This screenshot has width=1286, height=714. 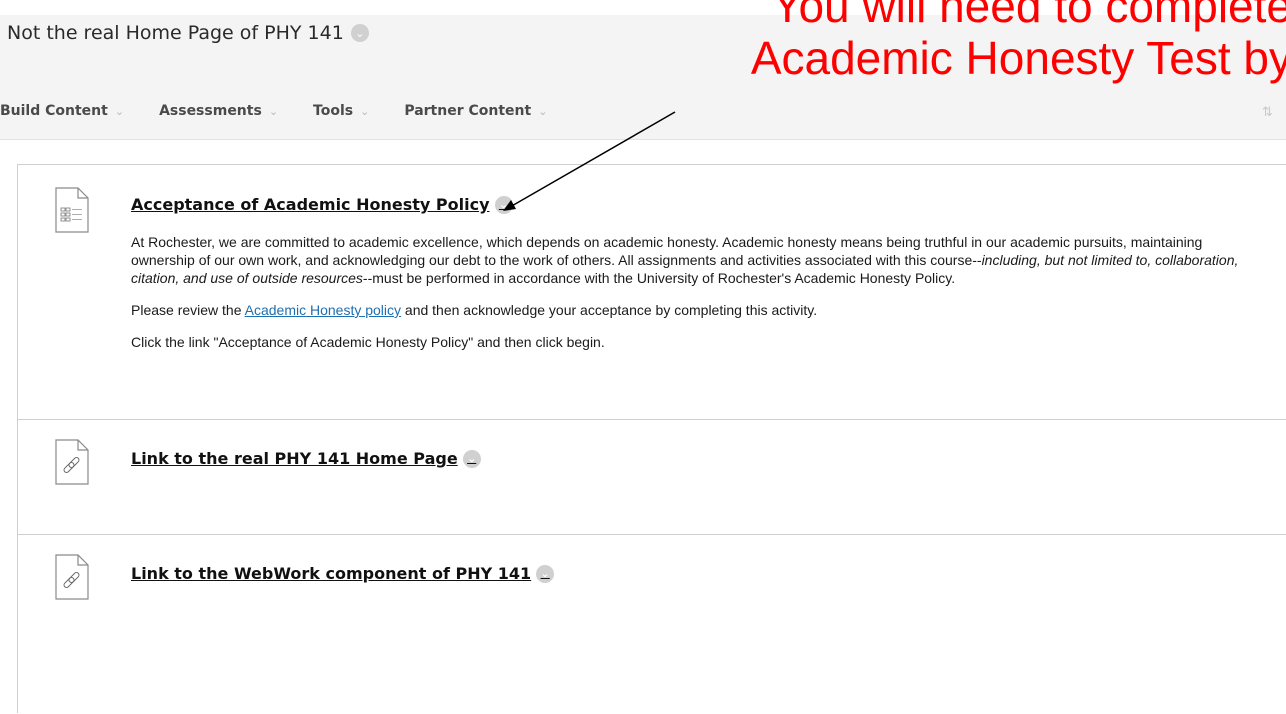 What do you see at coordinates (1018, 58) in the screenshot?
I see `annotation-line-2: Academic Honesty Test by` at bounding box center [1018, 58].